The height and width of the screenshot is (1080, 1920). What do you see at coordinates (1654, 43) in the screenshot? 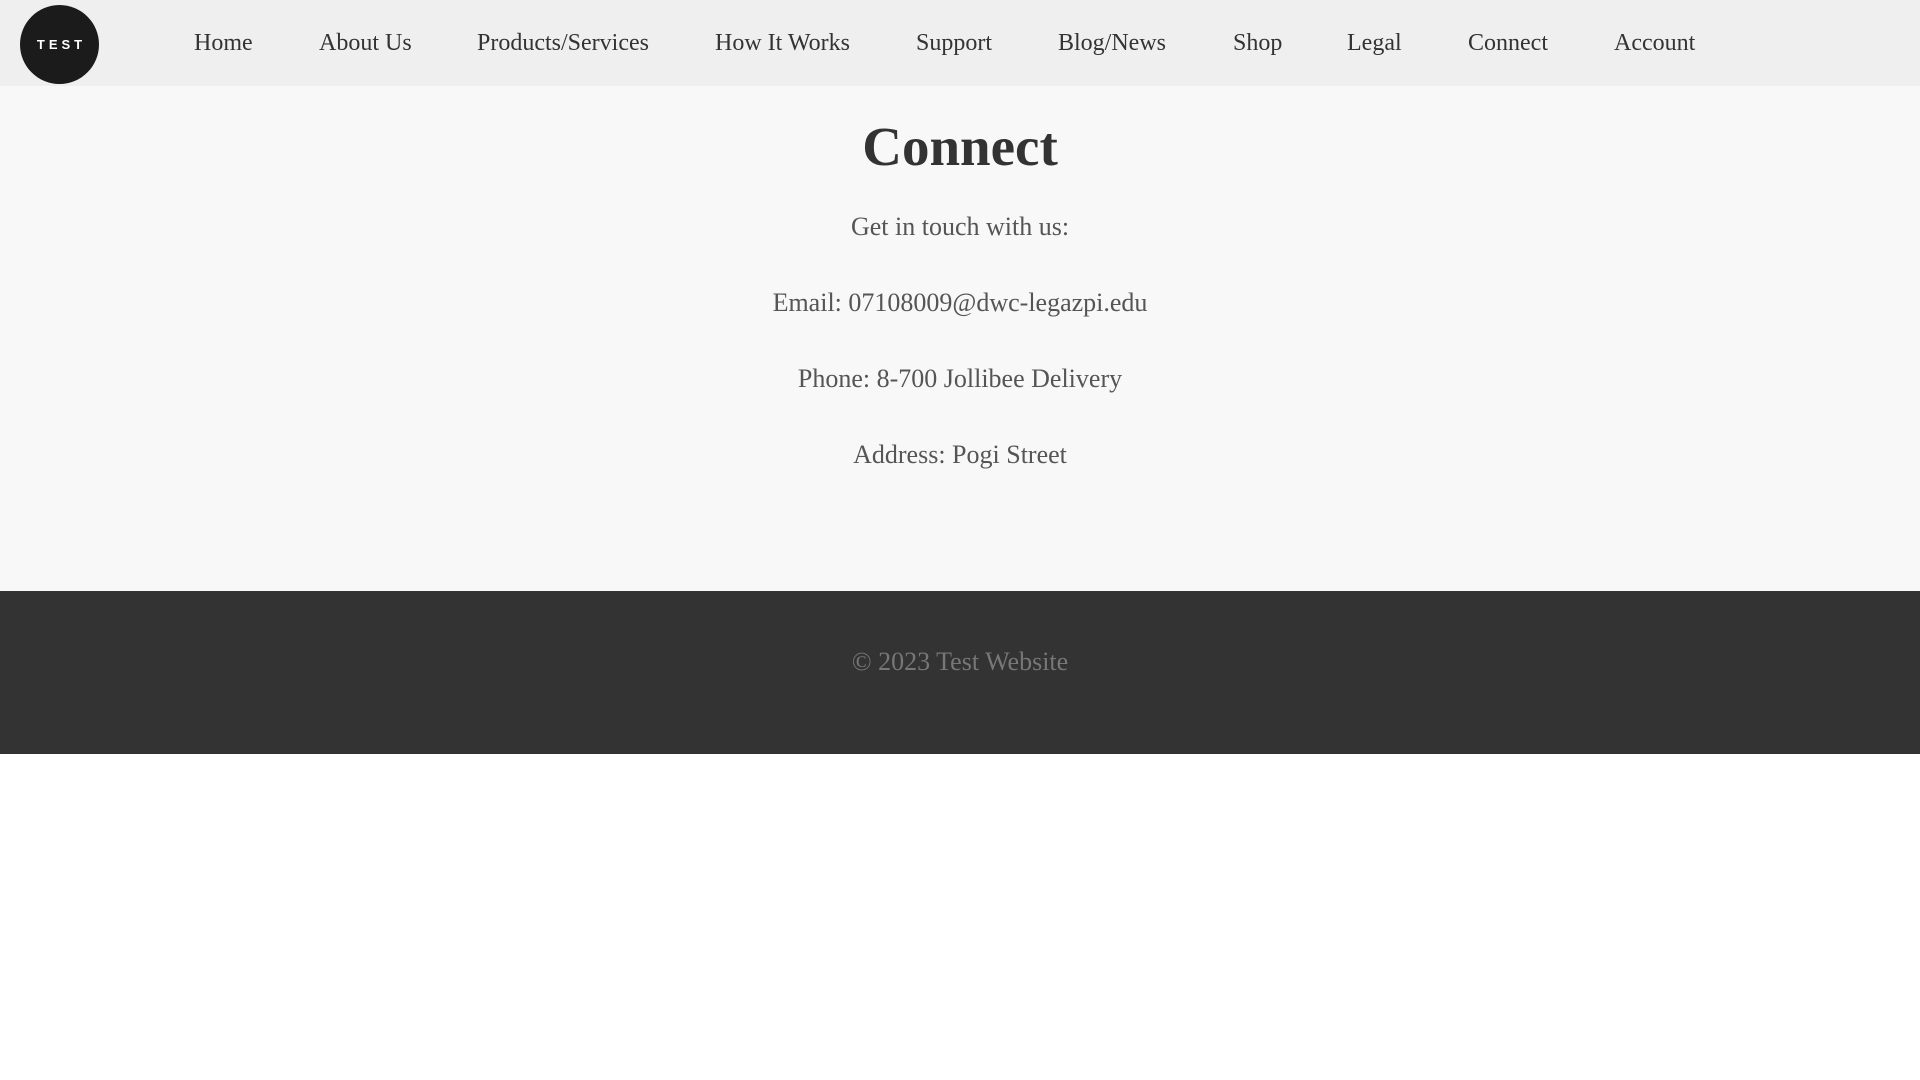
I see `nav-link-account: Account` at bounding box center [1654, 43].